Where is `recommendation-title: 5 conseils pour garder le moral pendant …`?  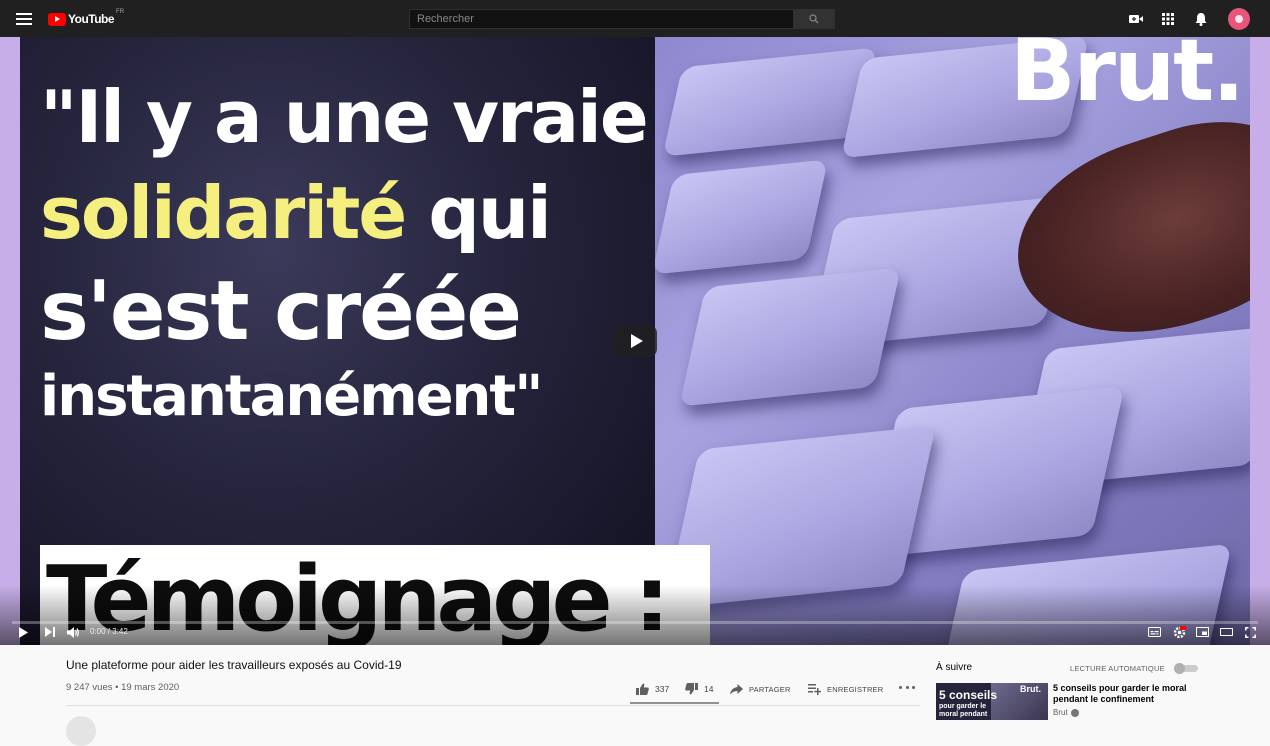
recommendation-title: 5 conseils pour garder le moral pendant … is located at coordinates (1128, 694).